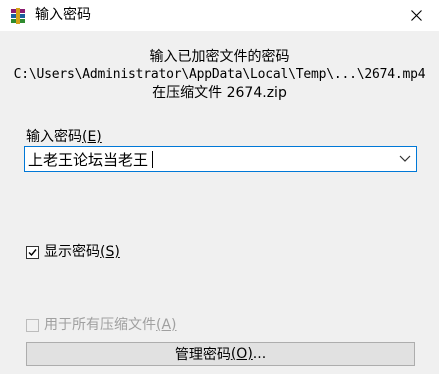 The image size is (439, 374). What do you see at coordinates (202, 355) in the screenshot?
I see `manage-passwords-label: 管理密码` at bounding box center [202, 355].